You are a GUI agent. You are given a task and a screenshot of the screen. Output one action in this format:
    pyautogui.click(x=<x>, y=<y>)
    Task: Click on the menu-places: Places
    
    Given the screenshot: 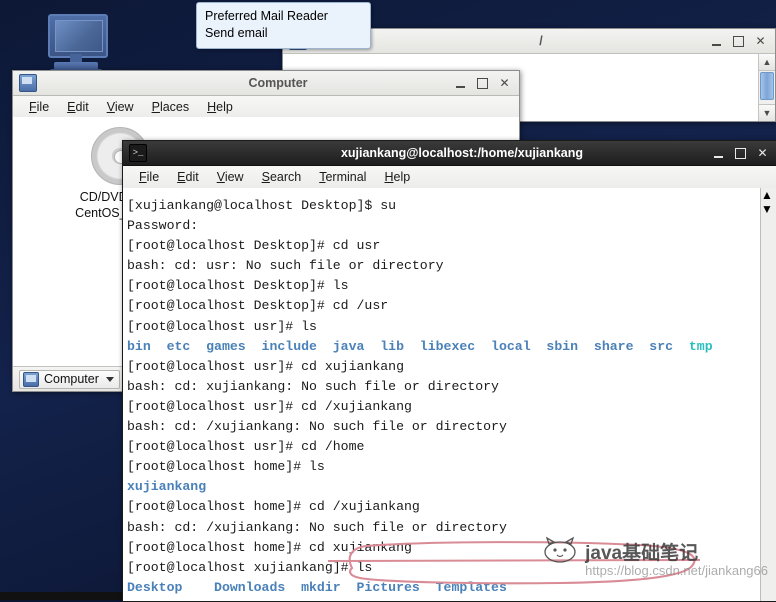 What is the action you would take?
    pyautogui.click(x=171, y=107)
    